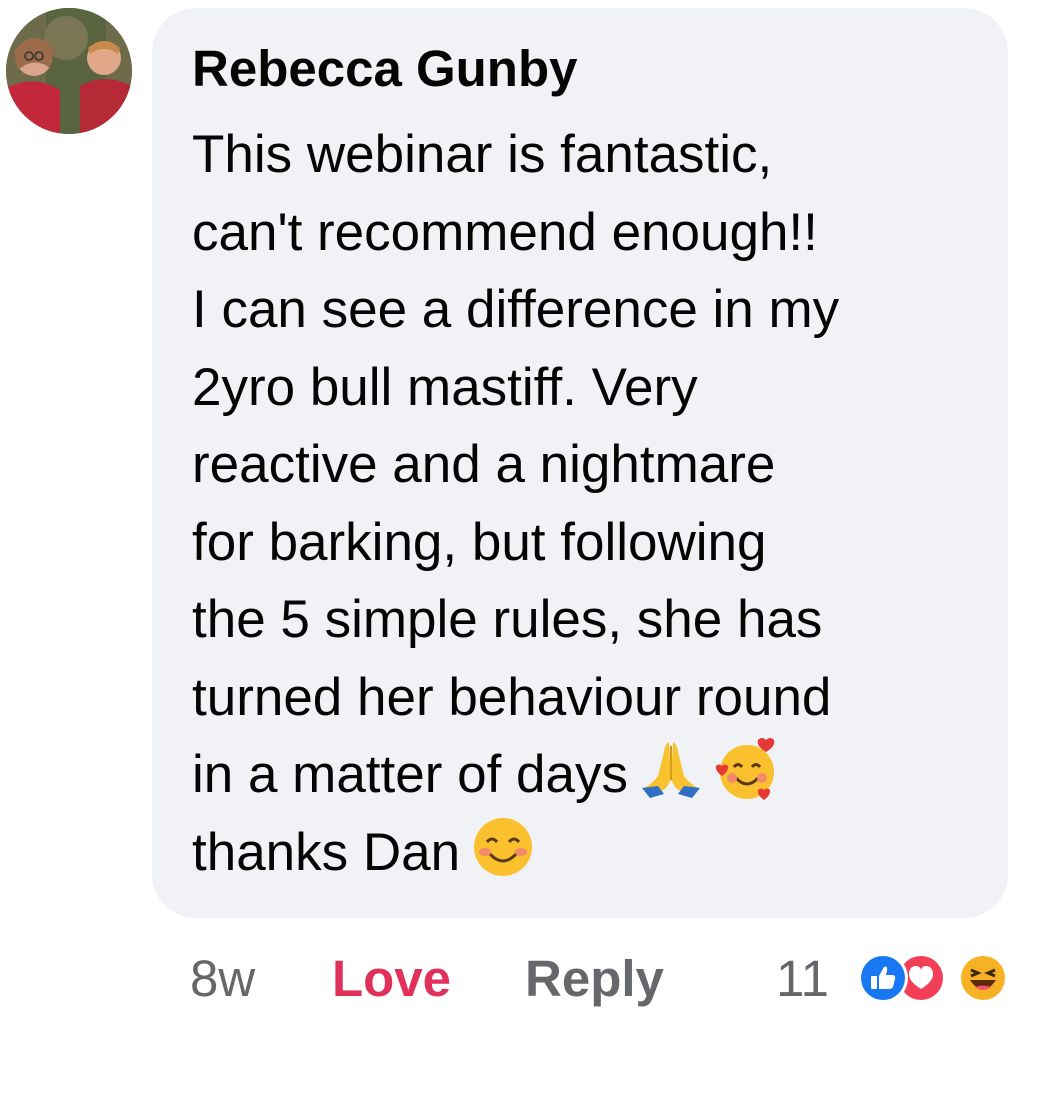 This screenshot has height=1102, width=1046. What do you see at coordinates (503, 847) in the screenshot?
I see `smiling-face-with-smiling-eyes-emoji` at bounding box center [503, 847].